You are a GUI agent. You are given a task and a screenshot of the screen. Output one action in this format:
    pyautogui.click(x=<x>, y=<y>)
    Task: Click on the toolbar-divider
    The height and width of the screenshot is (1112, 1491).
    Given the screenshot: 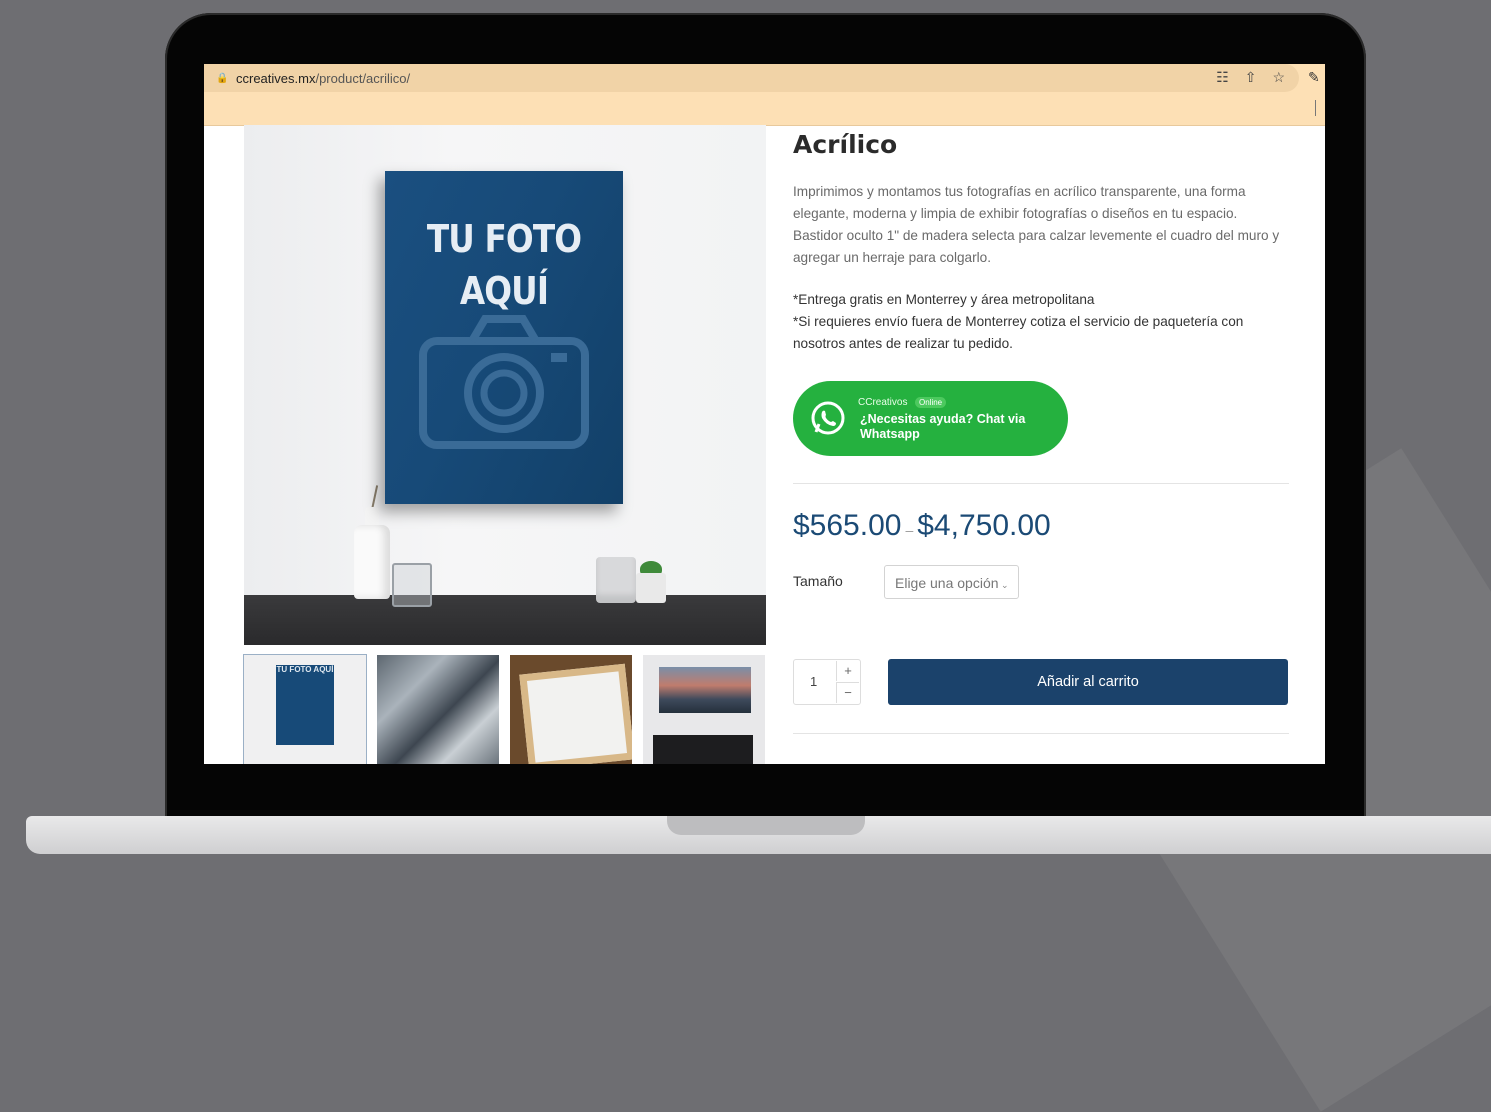 What is the action you would take?
    pyautogui.click(x=1315, y=108)
    